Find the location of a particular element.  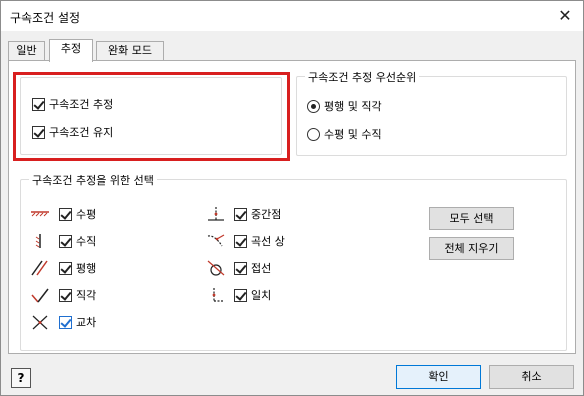

horizontal-label: 수평 is located at coordinates (86, 214).